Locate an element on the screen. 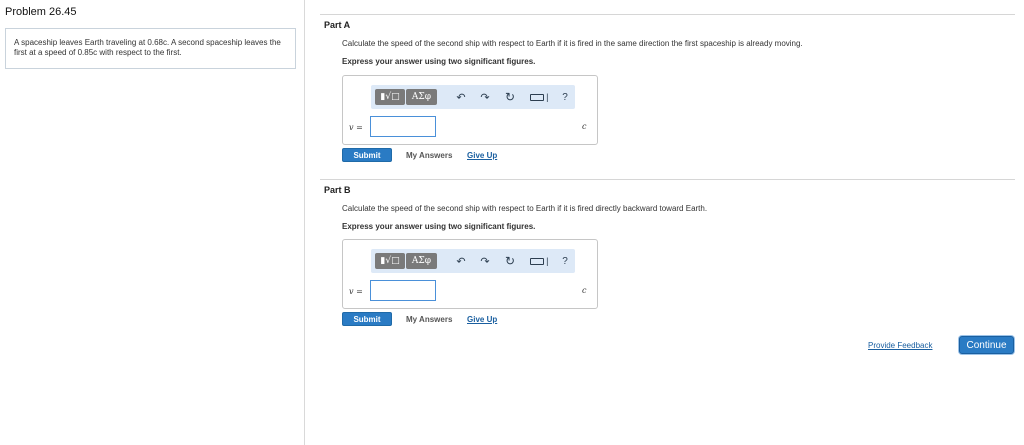  part-b-math-toolbar: ▮√□ ΑΣφ ↶ ↷ ↻ | ? is located at coordinates (473, 261).